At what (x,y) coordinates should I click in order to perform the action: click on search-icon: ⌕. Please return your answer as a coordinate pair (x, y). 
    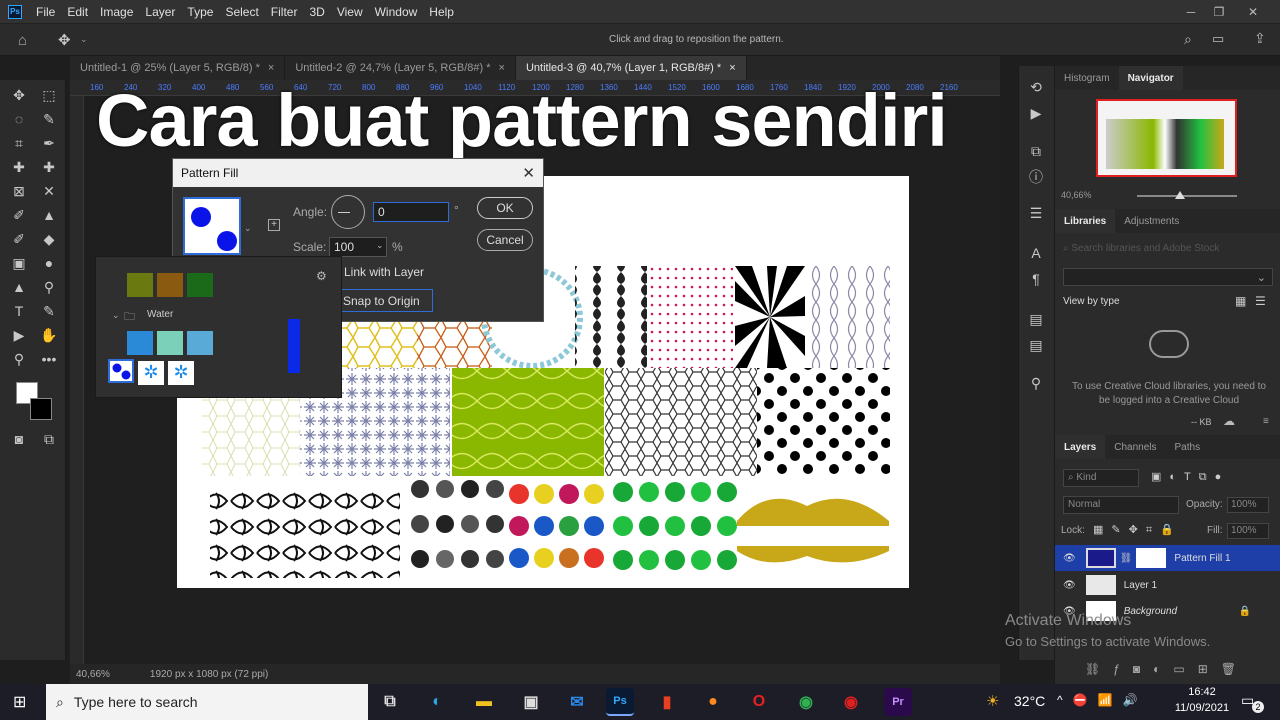
    Looking at the image, I should click on (1188, 39).